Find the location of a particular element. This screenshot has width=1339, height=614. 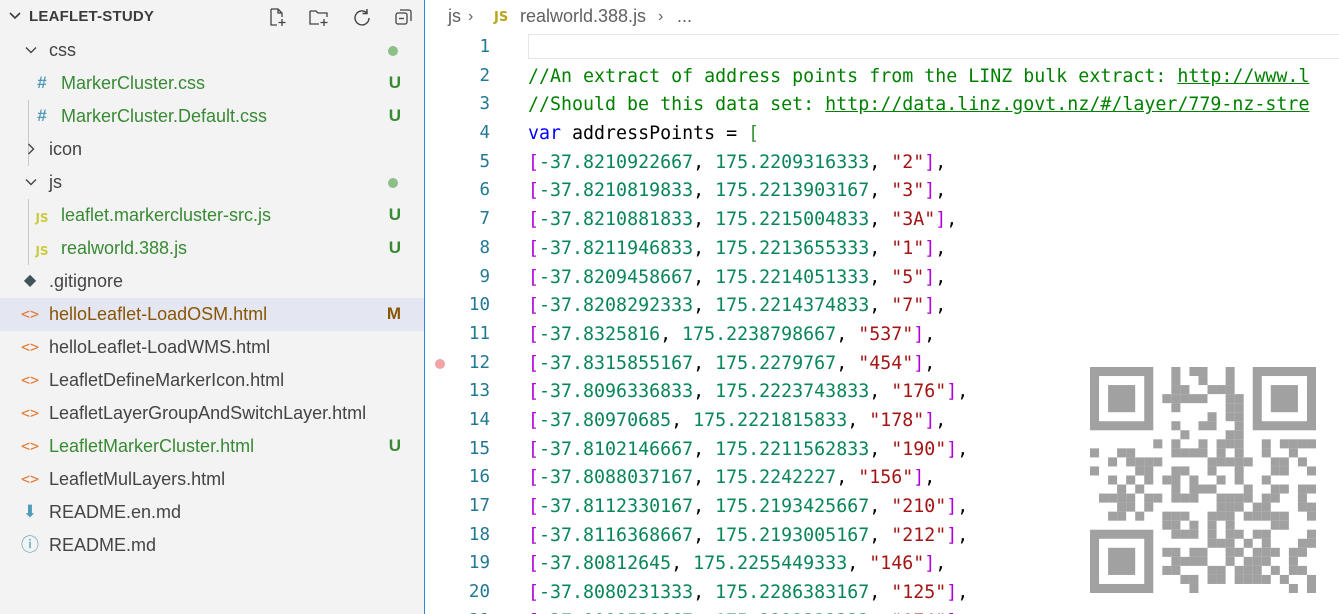

tree-file-realworld-js: JS realworld.388.js U is located at coordinates (212, 248).